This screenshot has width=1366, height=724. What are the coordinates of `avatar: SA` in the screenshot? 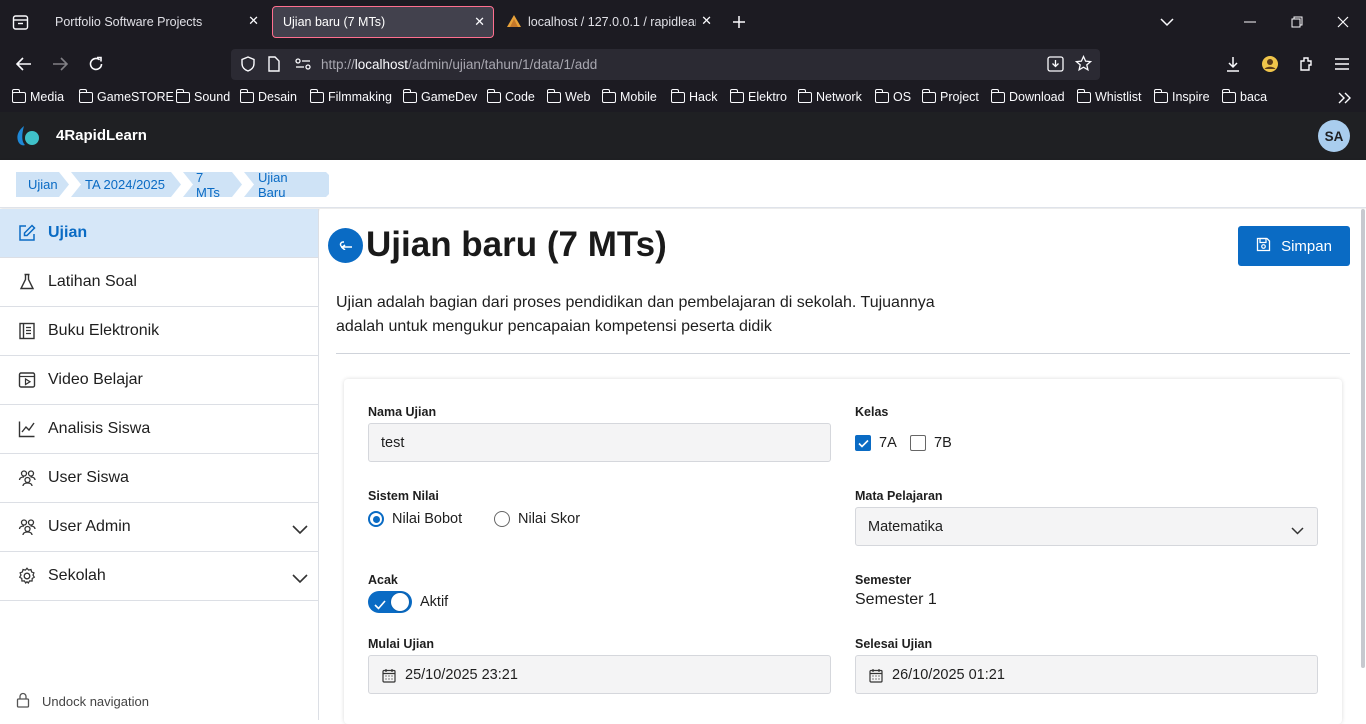 It's located at (1334, 136).